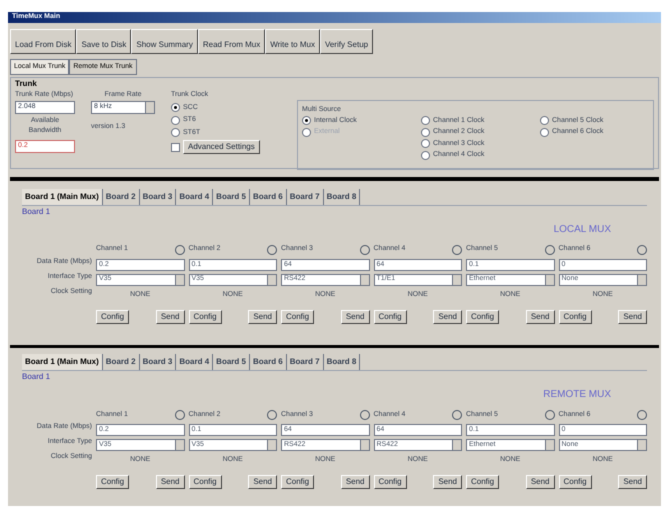  I want to click on advanced-settings-button: Advanced Settings, so click(221, 147).